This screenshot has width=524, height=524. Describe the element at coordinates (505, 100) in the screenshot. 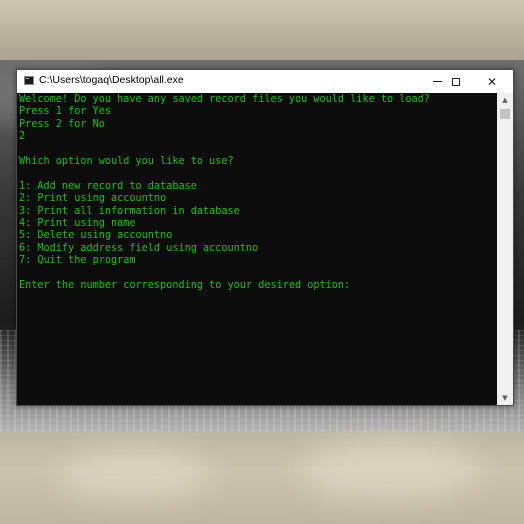

I see `scroll-up-arrow-icon: ▲` at that location.